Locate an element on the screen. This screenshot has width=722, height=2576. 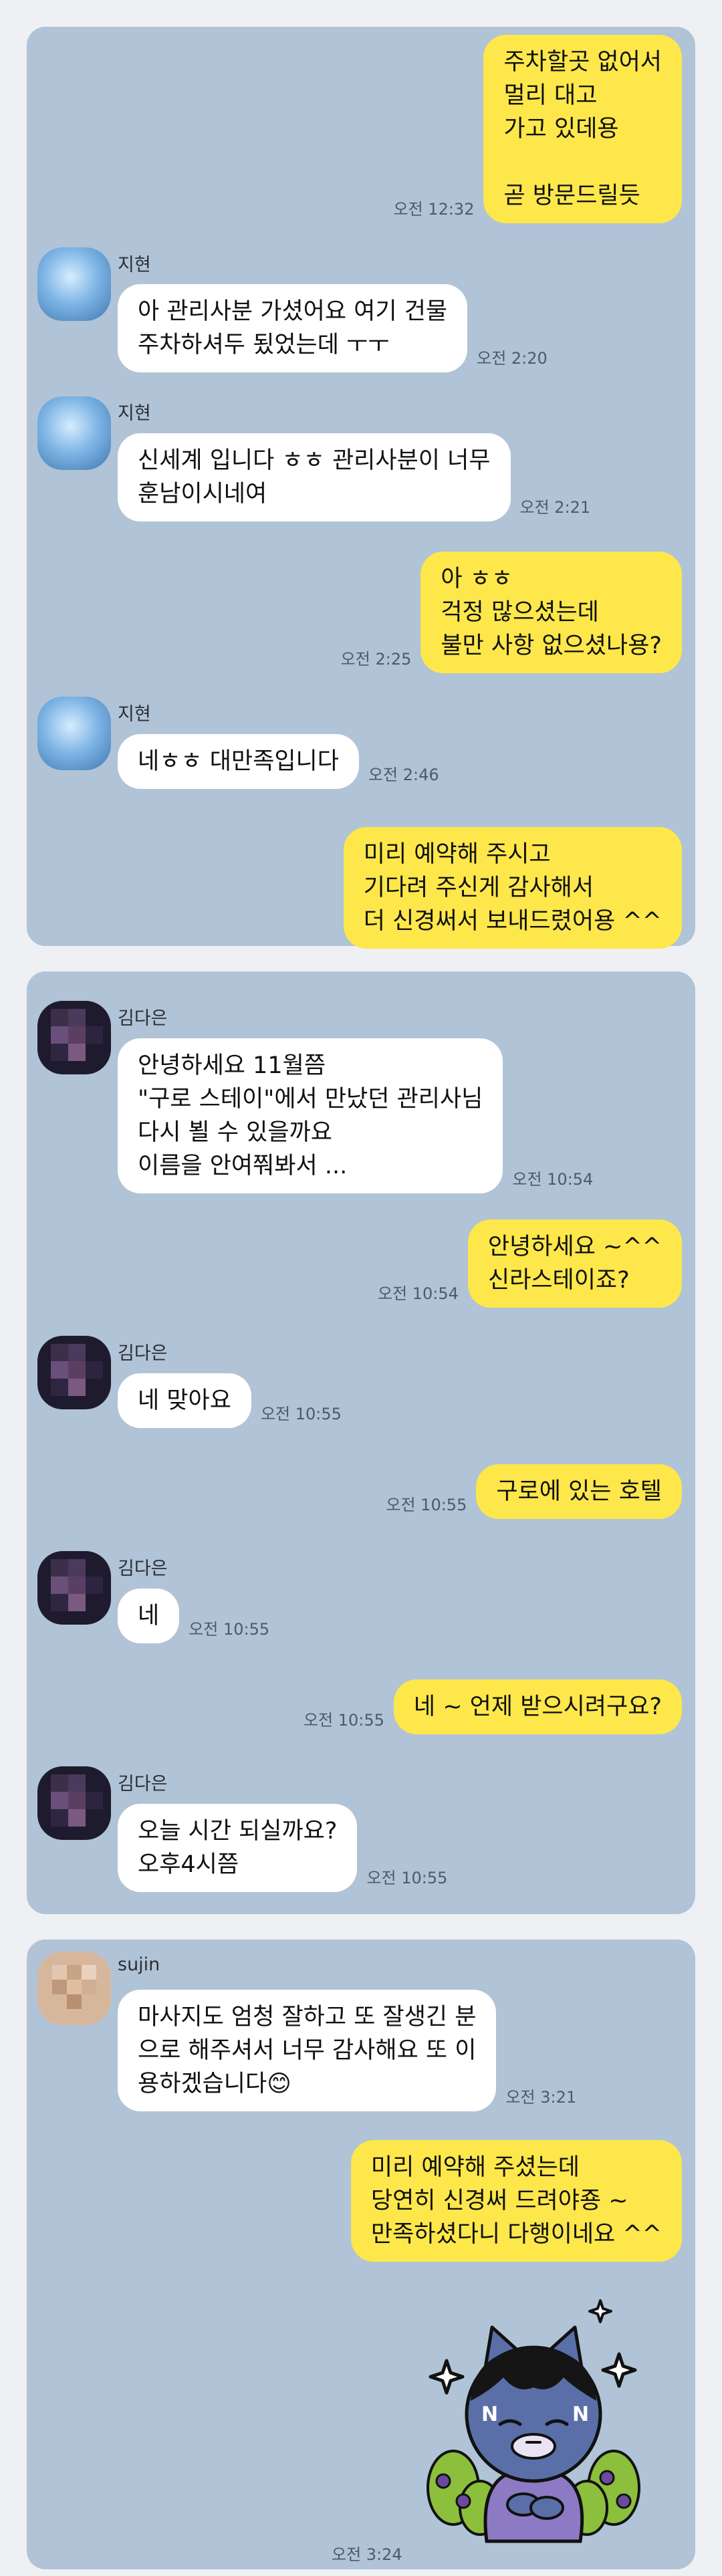
character-sticker: N N is located at coordinates (533, 2417).